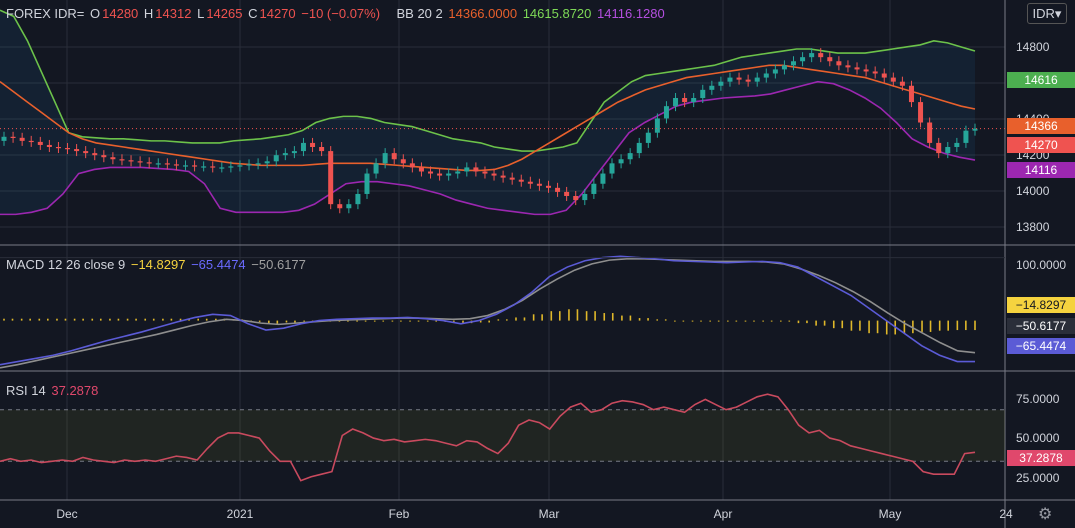 This screenshot has width=1075, height=528. What do you see at coordinates (502, 435) in the screenshot?
I see `rsi-band` at bounding box center [502, 435].